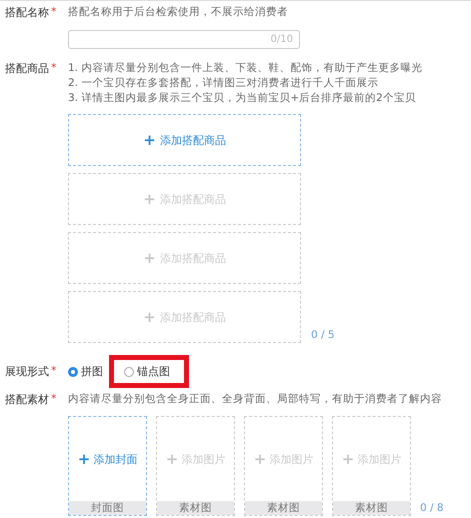 The height and width of the screenshot is (518, 471). I want to click on char-counter: 0/10, so click(281, 39).